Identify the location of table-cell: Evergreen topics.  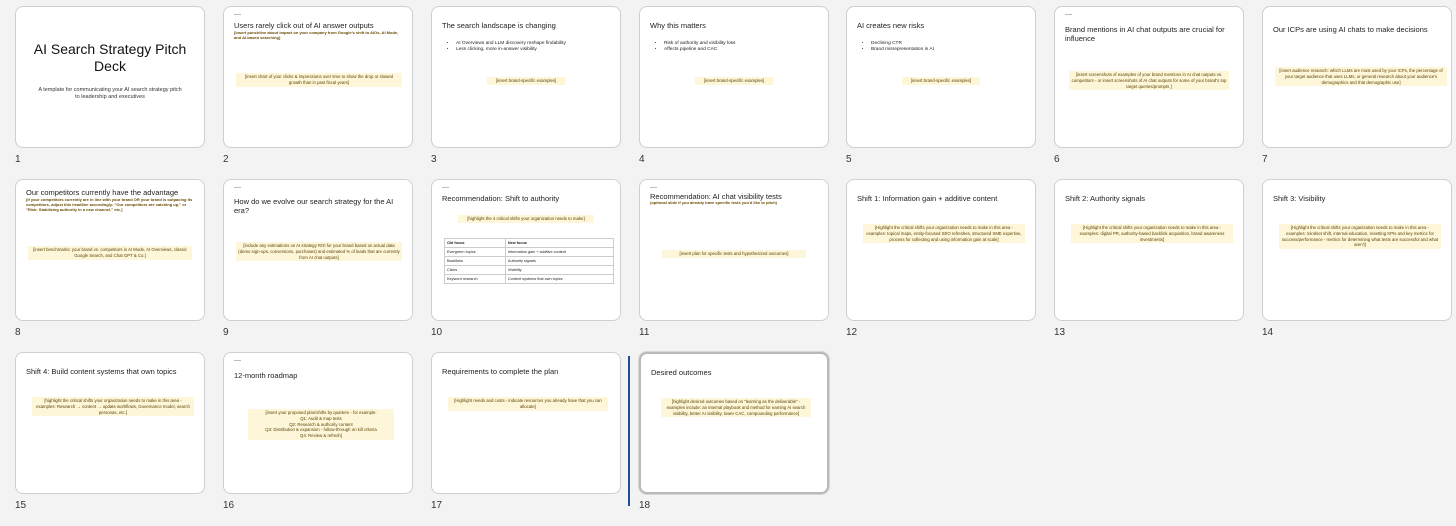
(475, 252).